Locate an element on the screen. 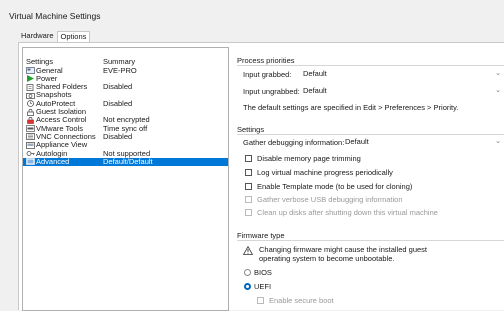  warning-icon is located at coordinates (248, 250).